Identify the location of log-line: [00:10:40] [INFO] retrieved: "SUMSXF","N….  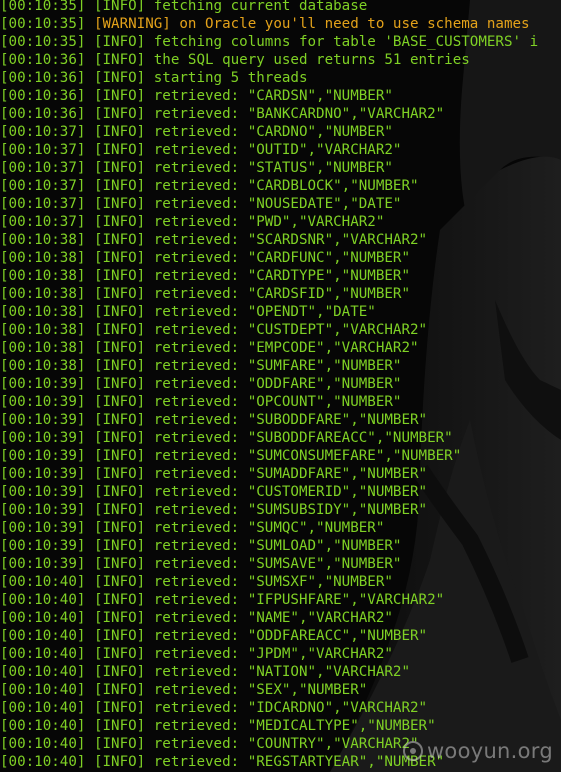
(280, 582).